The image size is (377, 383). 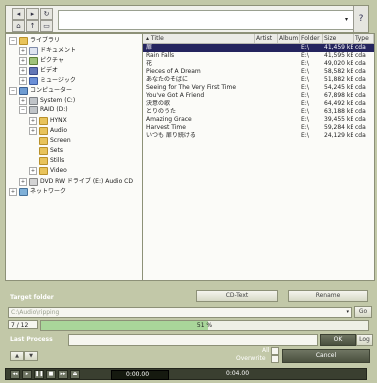 I want to click on column-header: ▴ Title, so click(x=200, y=38).